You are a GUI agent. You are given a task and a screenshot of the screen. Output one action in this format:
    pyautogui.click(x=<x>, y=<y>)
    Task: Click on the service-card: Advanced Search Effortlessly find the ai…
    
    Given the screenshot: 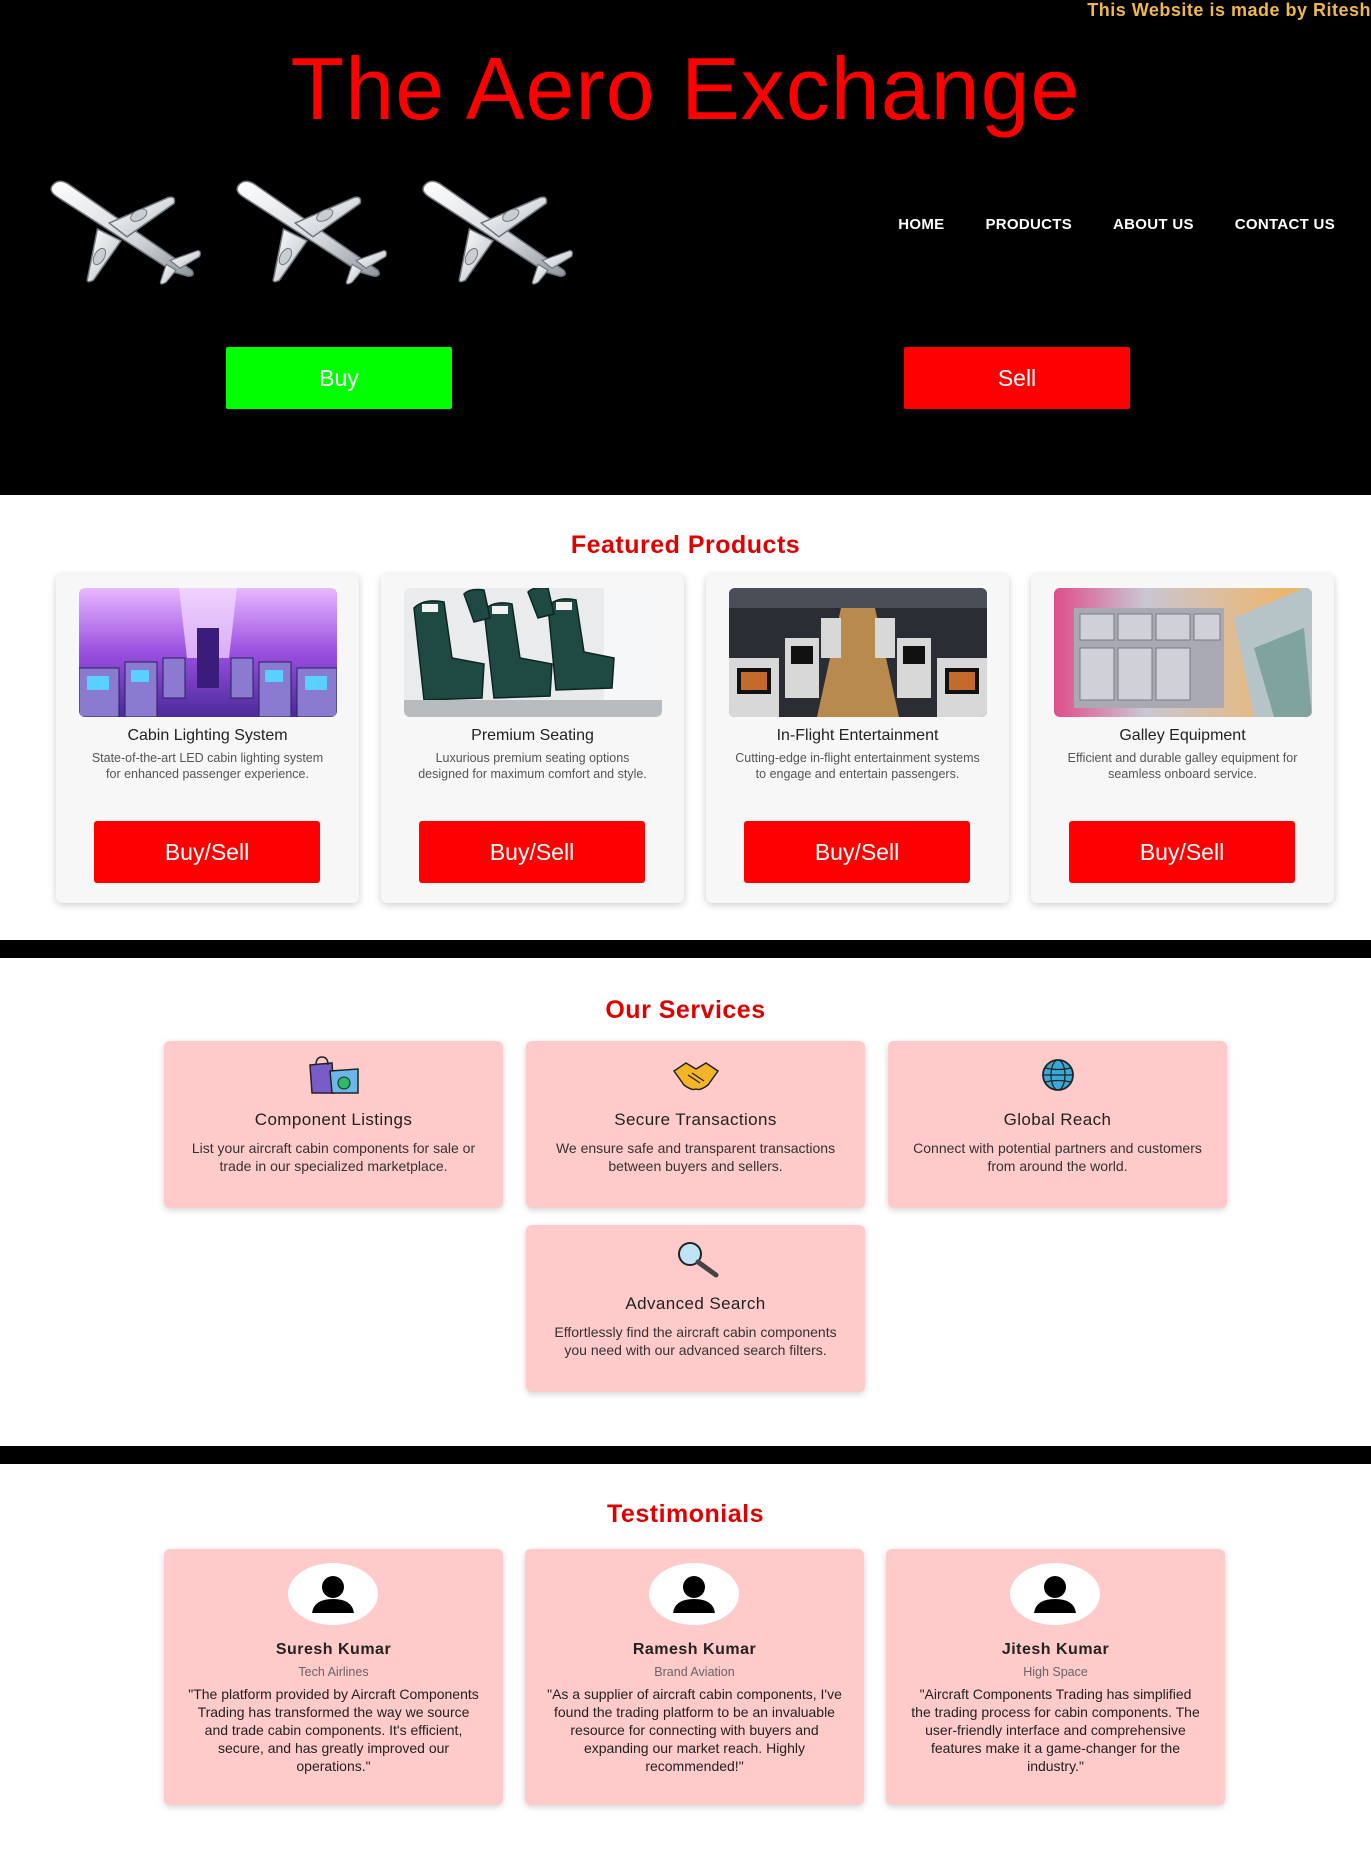 What is the action you would take?
    pyautogui.click(x=695, y=1308)
    